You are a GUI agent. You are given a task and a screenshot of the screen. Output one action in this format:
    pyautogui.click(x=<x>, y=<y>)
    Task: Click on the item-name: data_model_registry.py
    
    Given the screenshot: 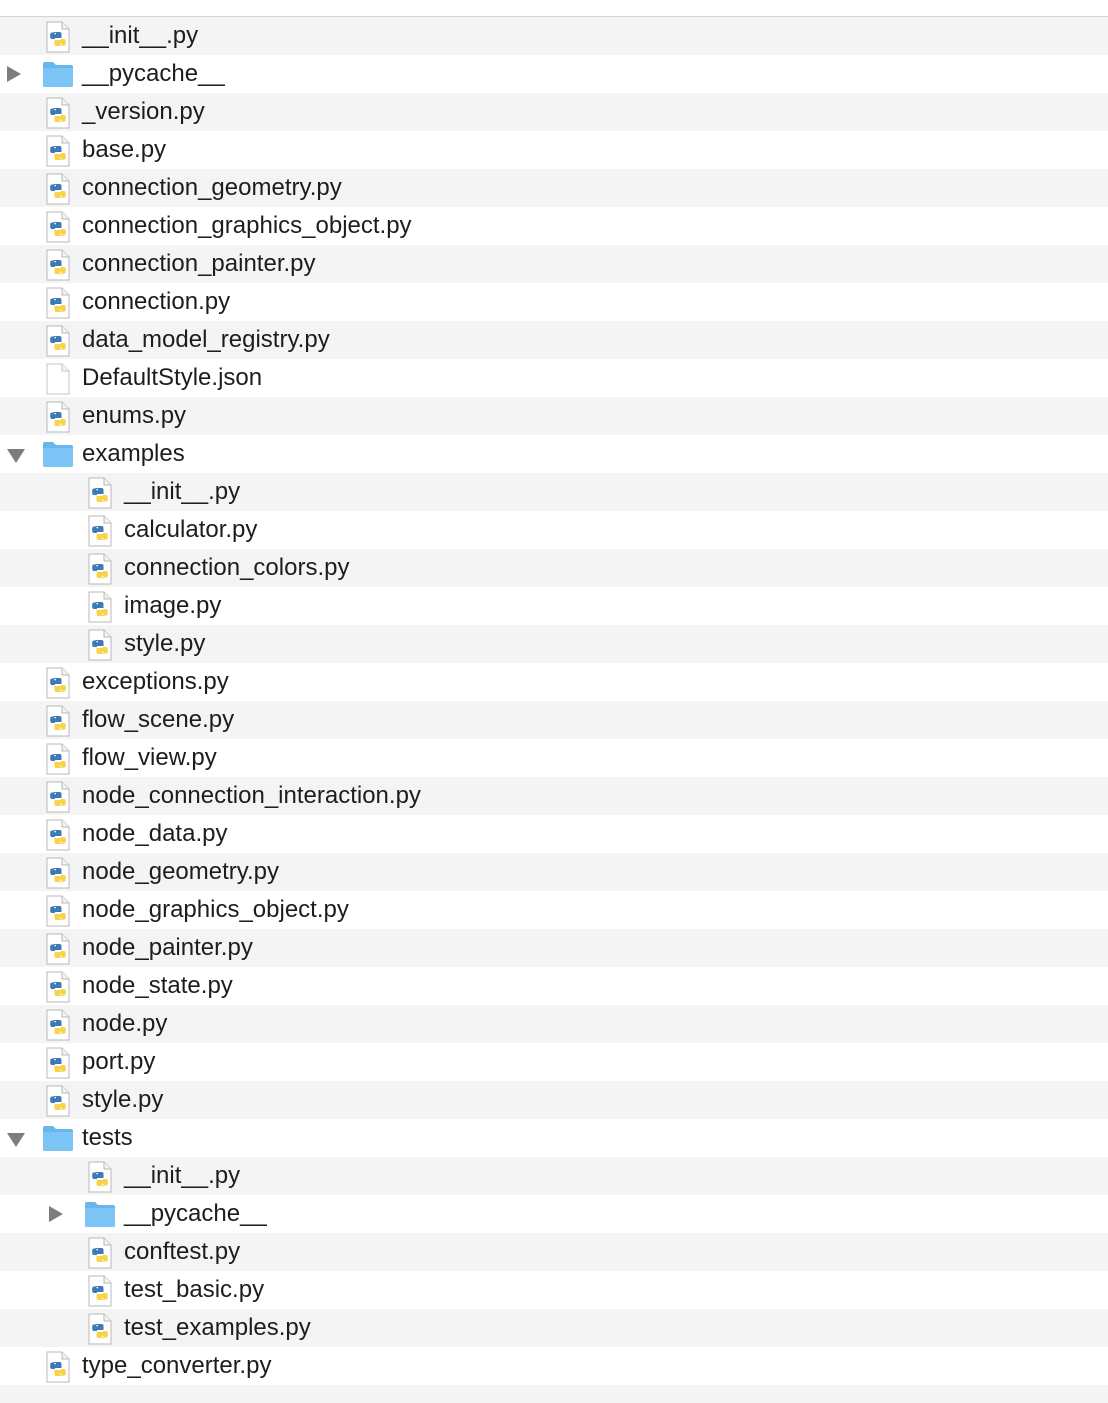 What is the action you would take?
    pyautogui.click(x=206, y=339)
    